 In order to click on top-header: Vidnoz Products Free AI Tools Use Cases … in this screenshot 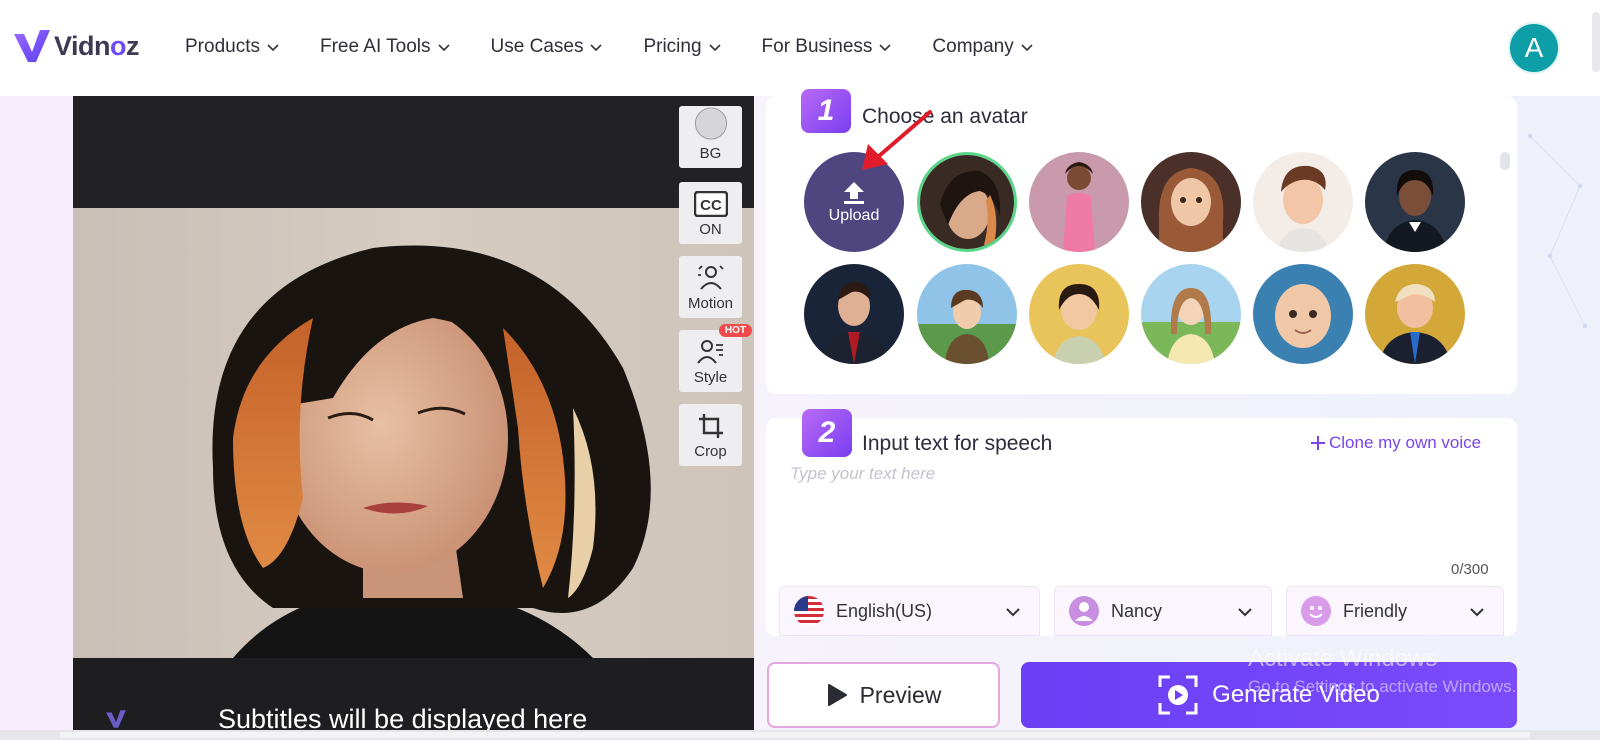, I will do `click(800, 48)`.